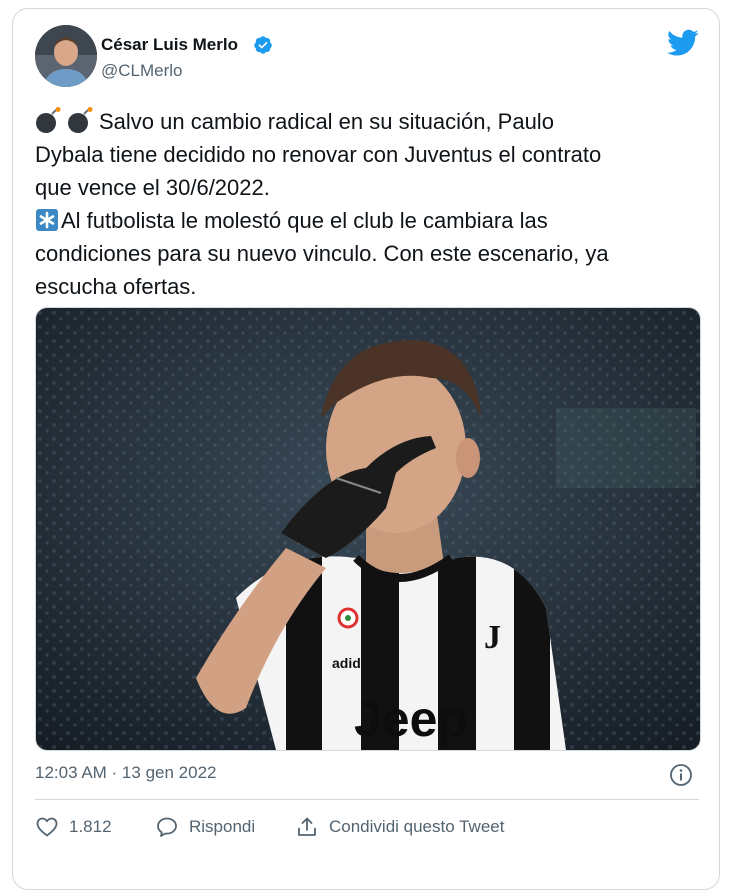  I want to click on tweet-timestamp: 12:03 AM · 13 gen 2022, so click(125, 773).